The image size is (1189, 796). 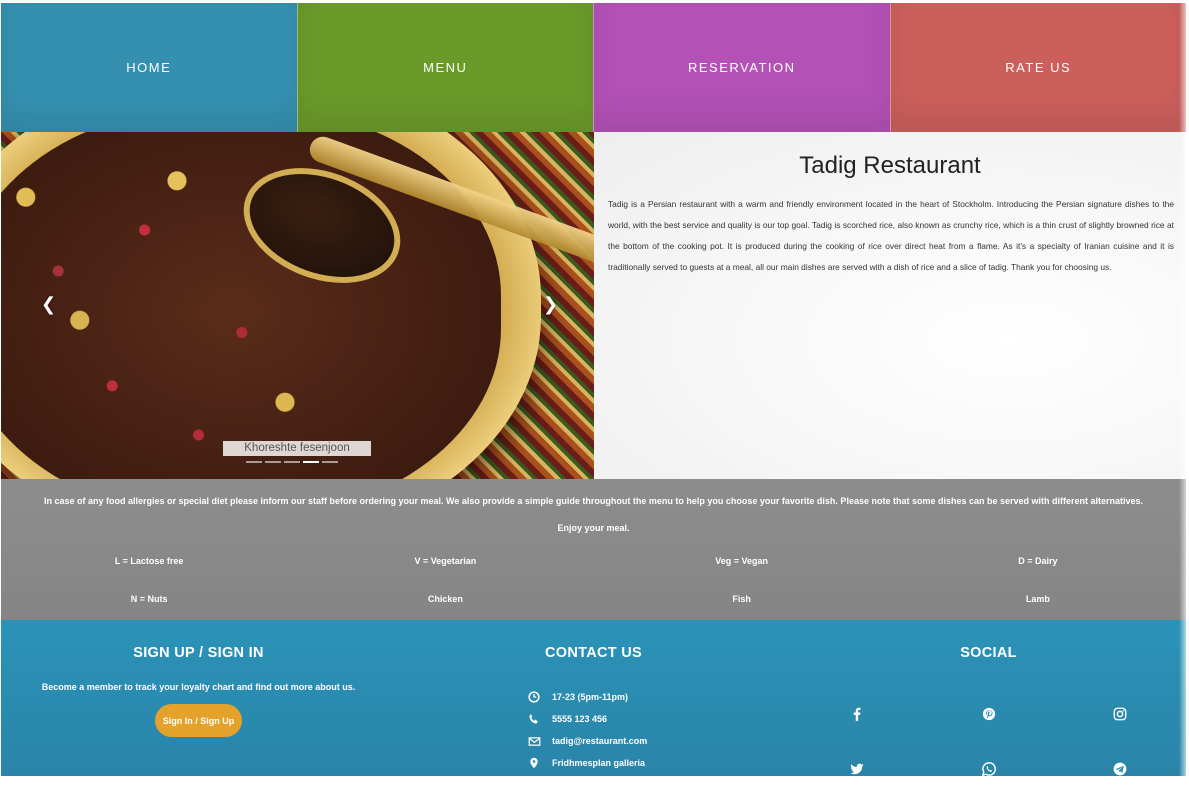 I want to click on contact-phone-text: 5555 123 456, so click(x=579, y=719).